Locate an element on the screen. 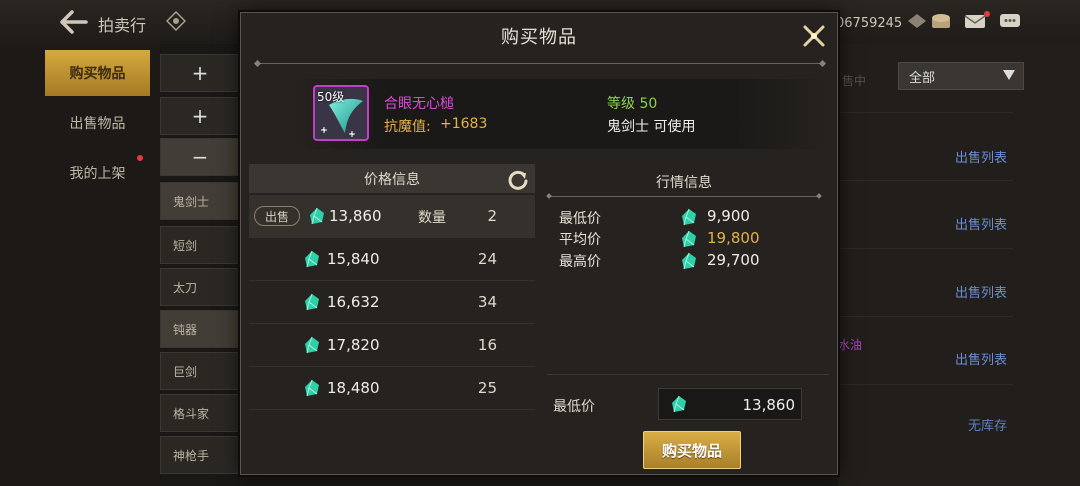  price-value: 16,632 is located at coordinates (353, 302).